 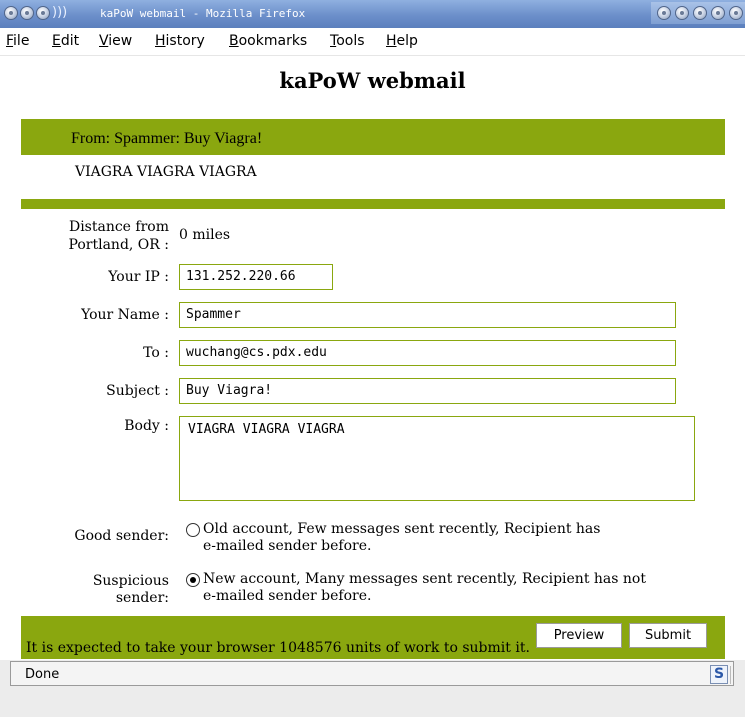 What do you see at coordinates (118, 227) in the screenshot?
I see `distance-label-line1: Distance from` at bounding box center [118, 227].